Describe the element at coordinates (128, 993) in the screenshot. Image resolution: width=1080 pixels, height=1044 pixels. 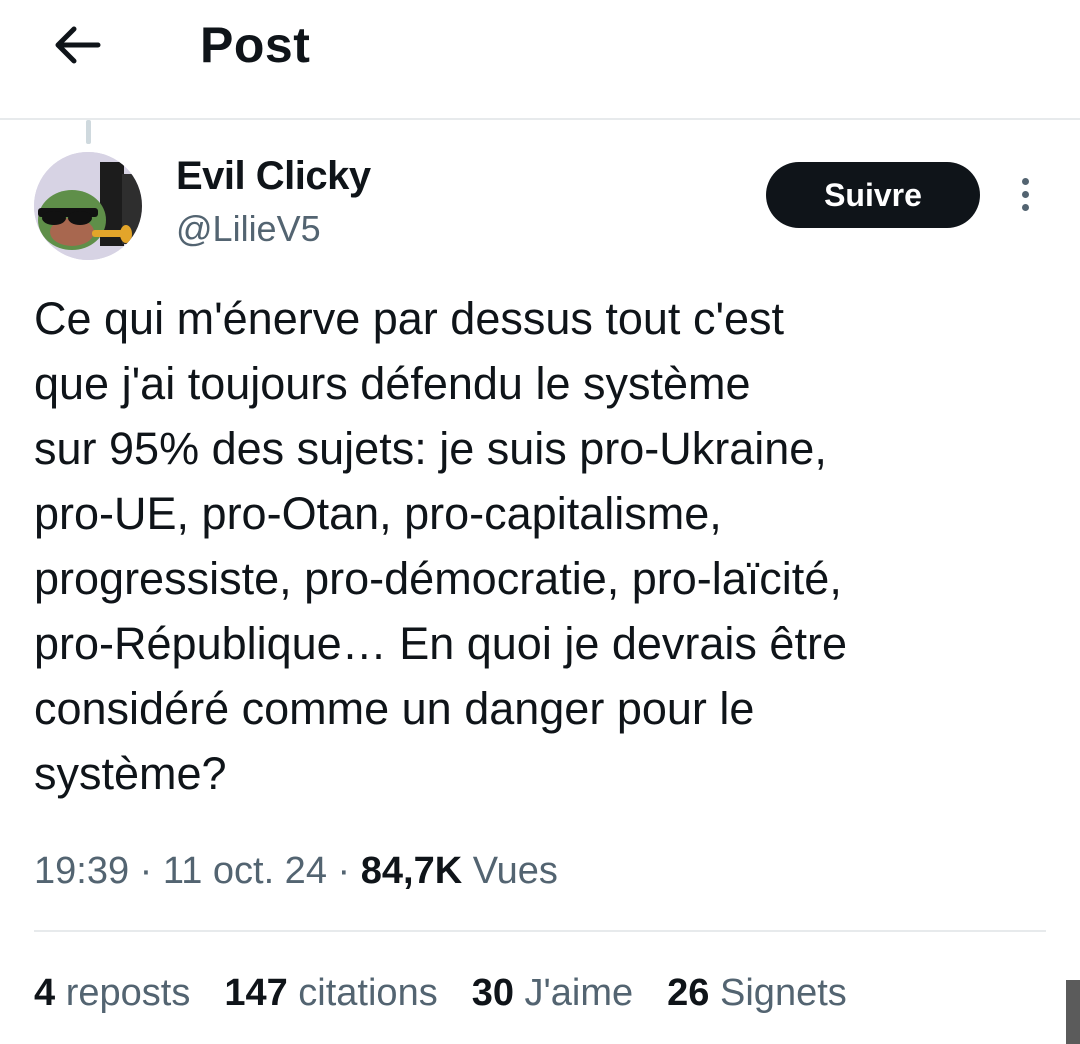
I see `stat-label: reposts` at that location.